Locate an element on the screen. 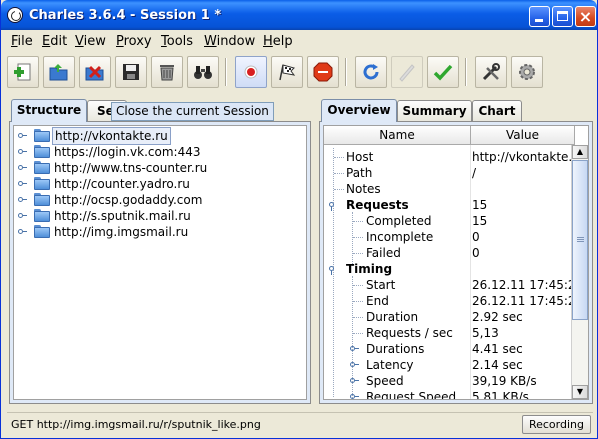 The height and width of the screenshot is (439, 598). table-row: Path / is located at coordinates (448, 173).